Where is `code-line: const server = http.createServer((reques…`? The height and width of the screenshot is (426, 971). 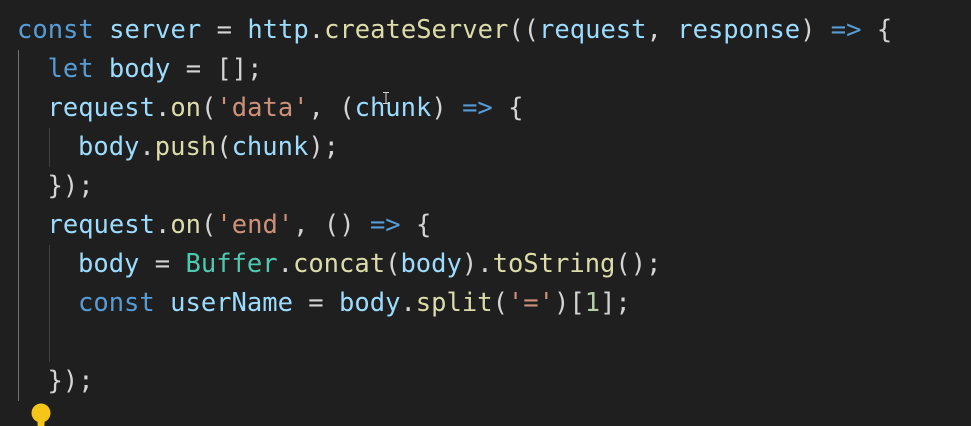
code-line: const server = http.createServer((reques… is located at coordinates (454, 30).